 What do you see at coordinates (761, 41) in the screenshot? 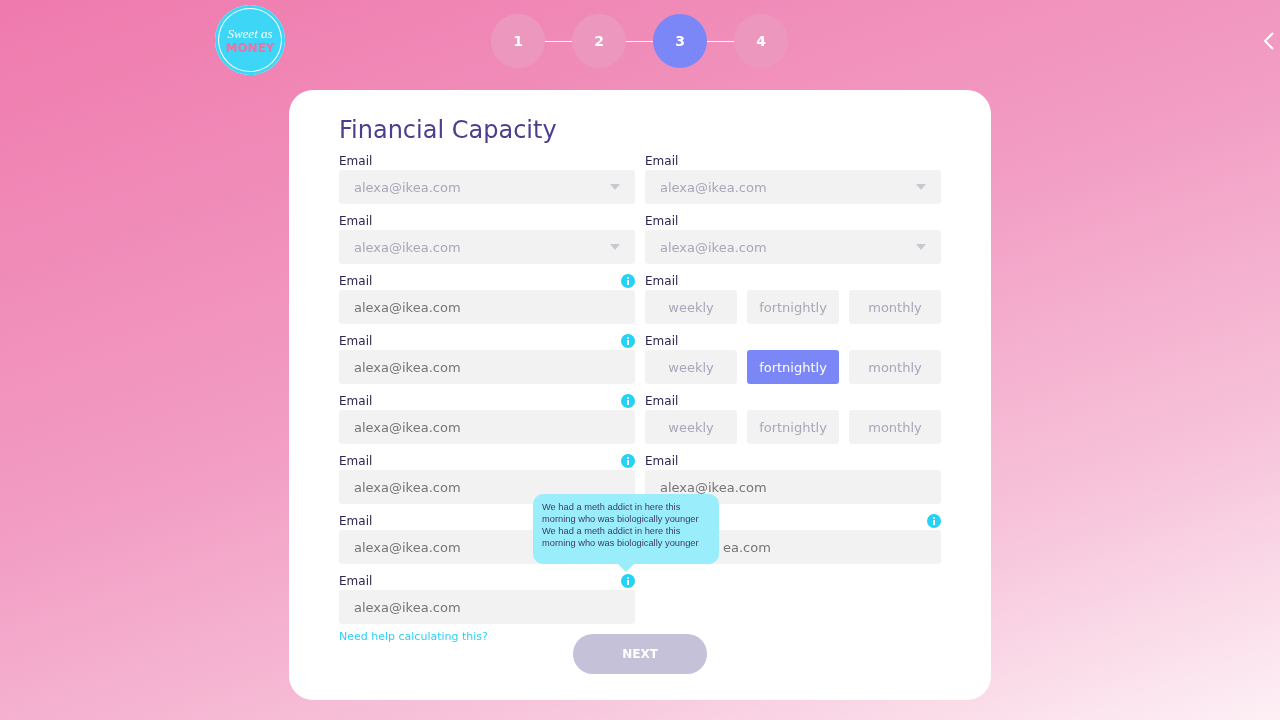
I see `step-indicator: 4` at bounding box center [761, 41].